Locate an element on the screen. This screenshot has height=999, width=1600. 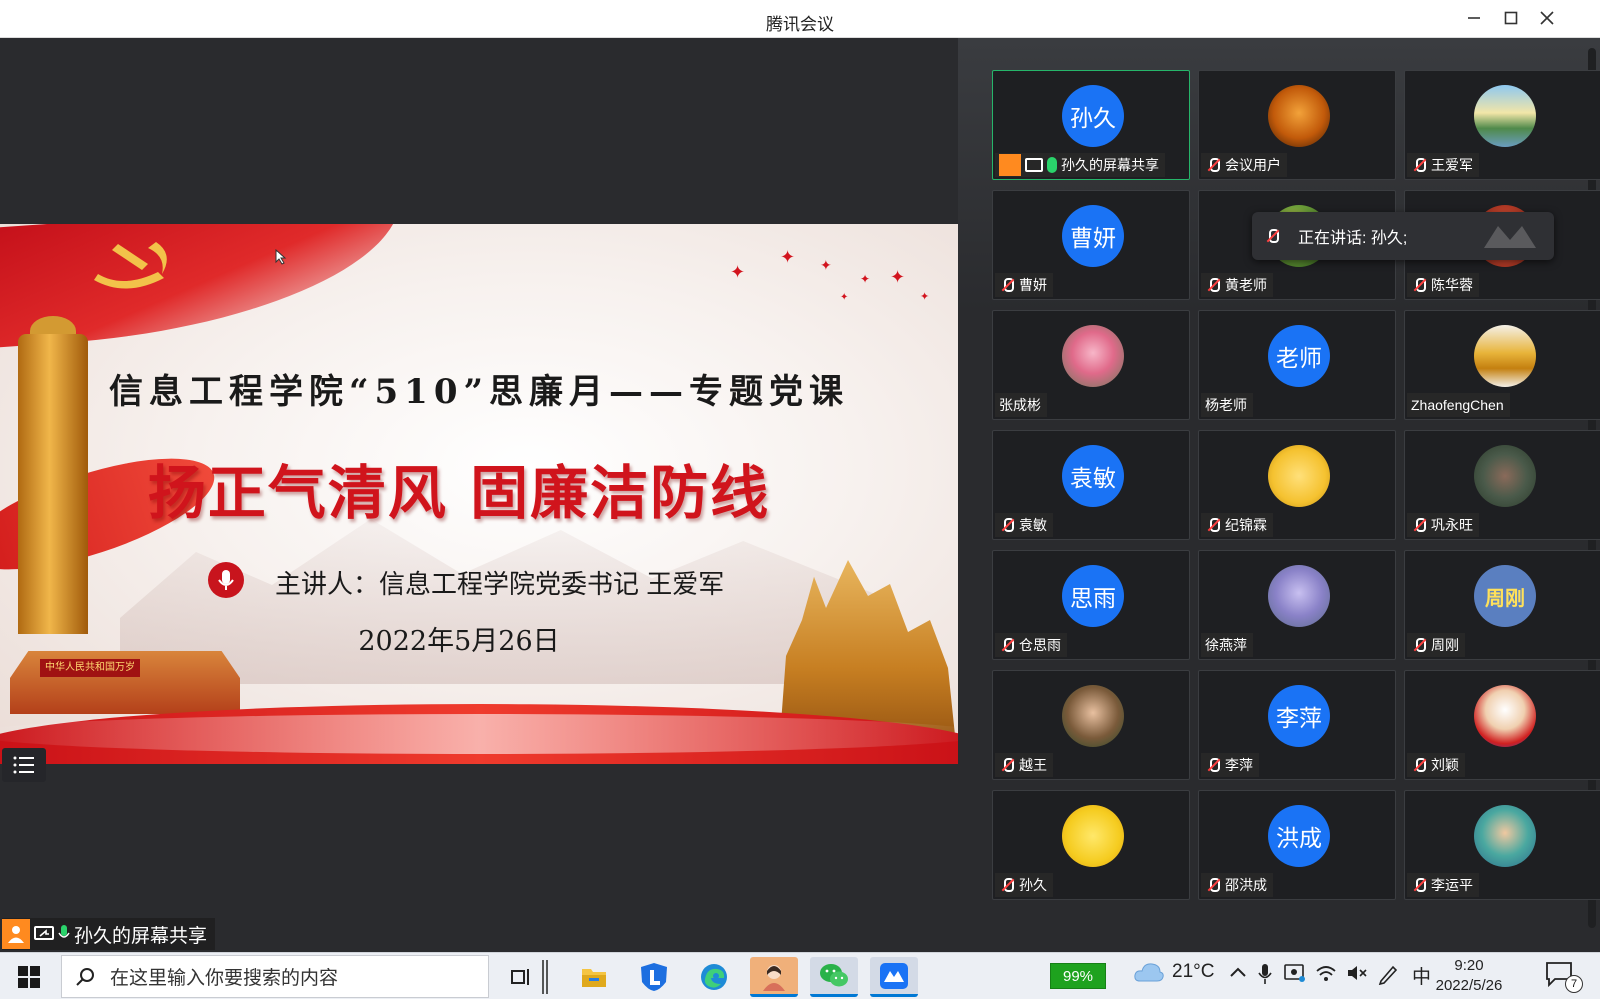
participant-tile: 孙久 孙久的屏幕共享 is located at coordinates (1091, 125).